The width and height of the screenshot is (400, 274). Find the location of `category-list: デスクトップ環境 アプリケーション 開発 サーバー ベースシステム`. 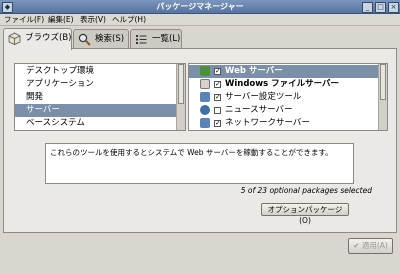

category-list: デスクトップ環境 アプリケーション 開発 サーバー ベースシステム is located at coordinates (100, 97).